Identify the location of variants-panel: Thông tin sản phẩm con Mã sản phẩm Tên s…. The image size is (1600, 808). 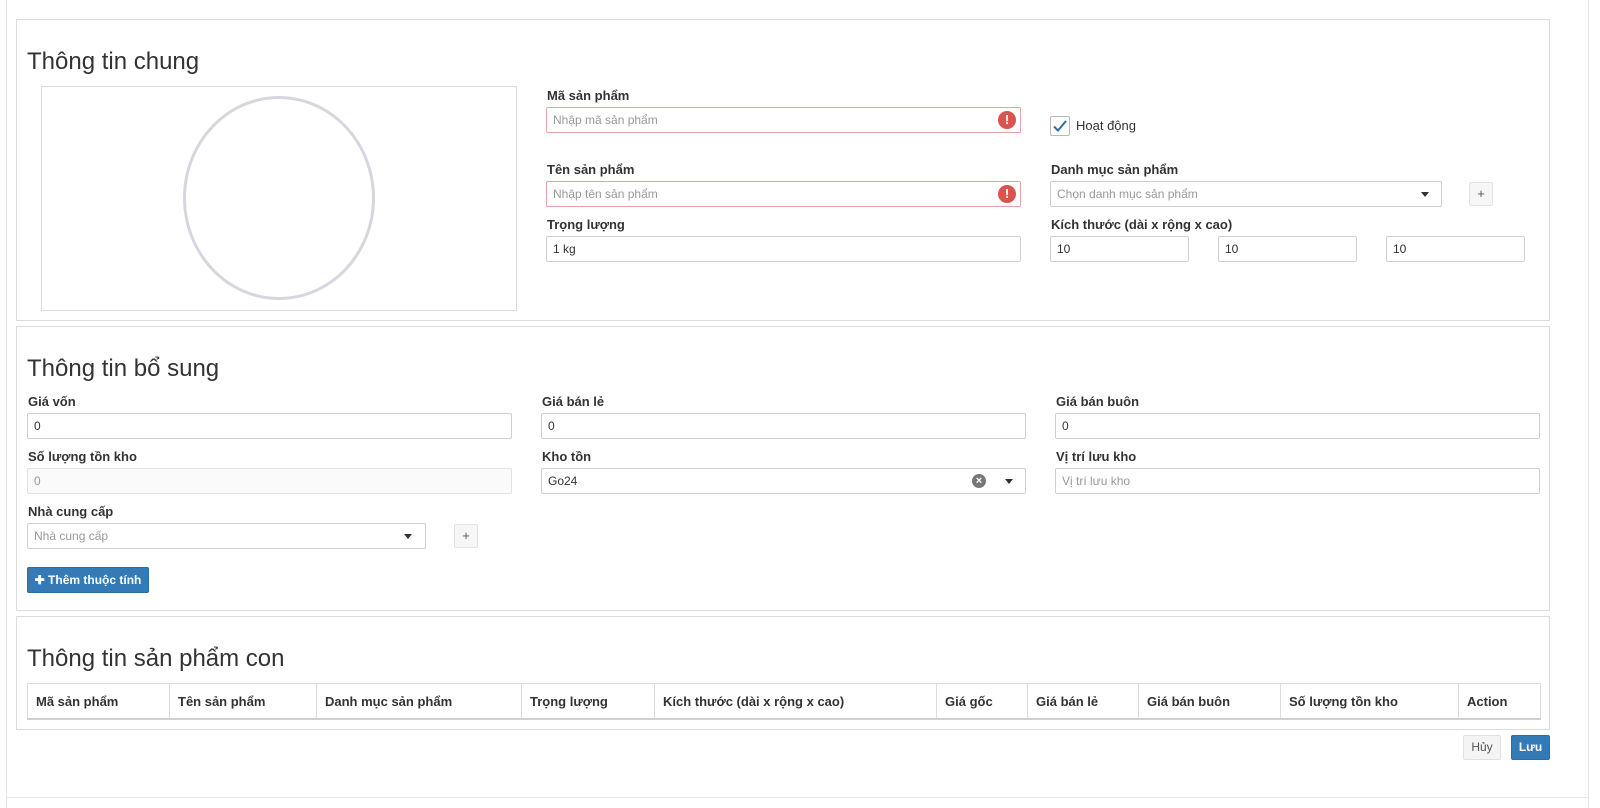
(783, 673).